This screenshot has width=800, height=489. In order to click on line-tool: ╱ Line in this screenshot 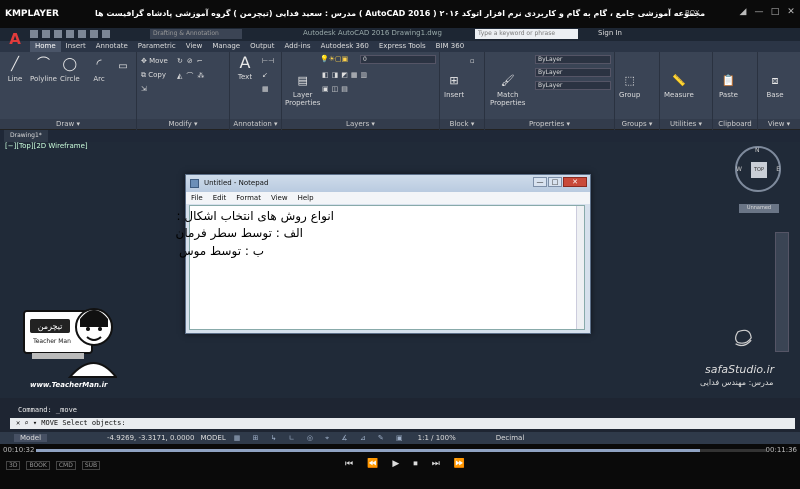, I will do `click(15, 69)`.